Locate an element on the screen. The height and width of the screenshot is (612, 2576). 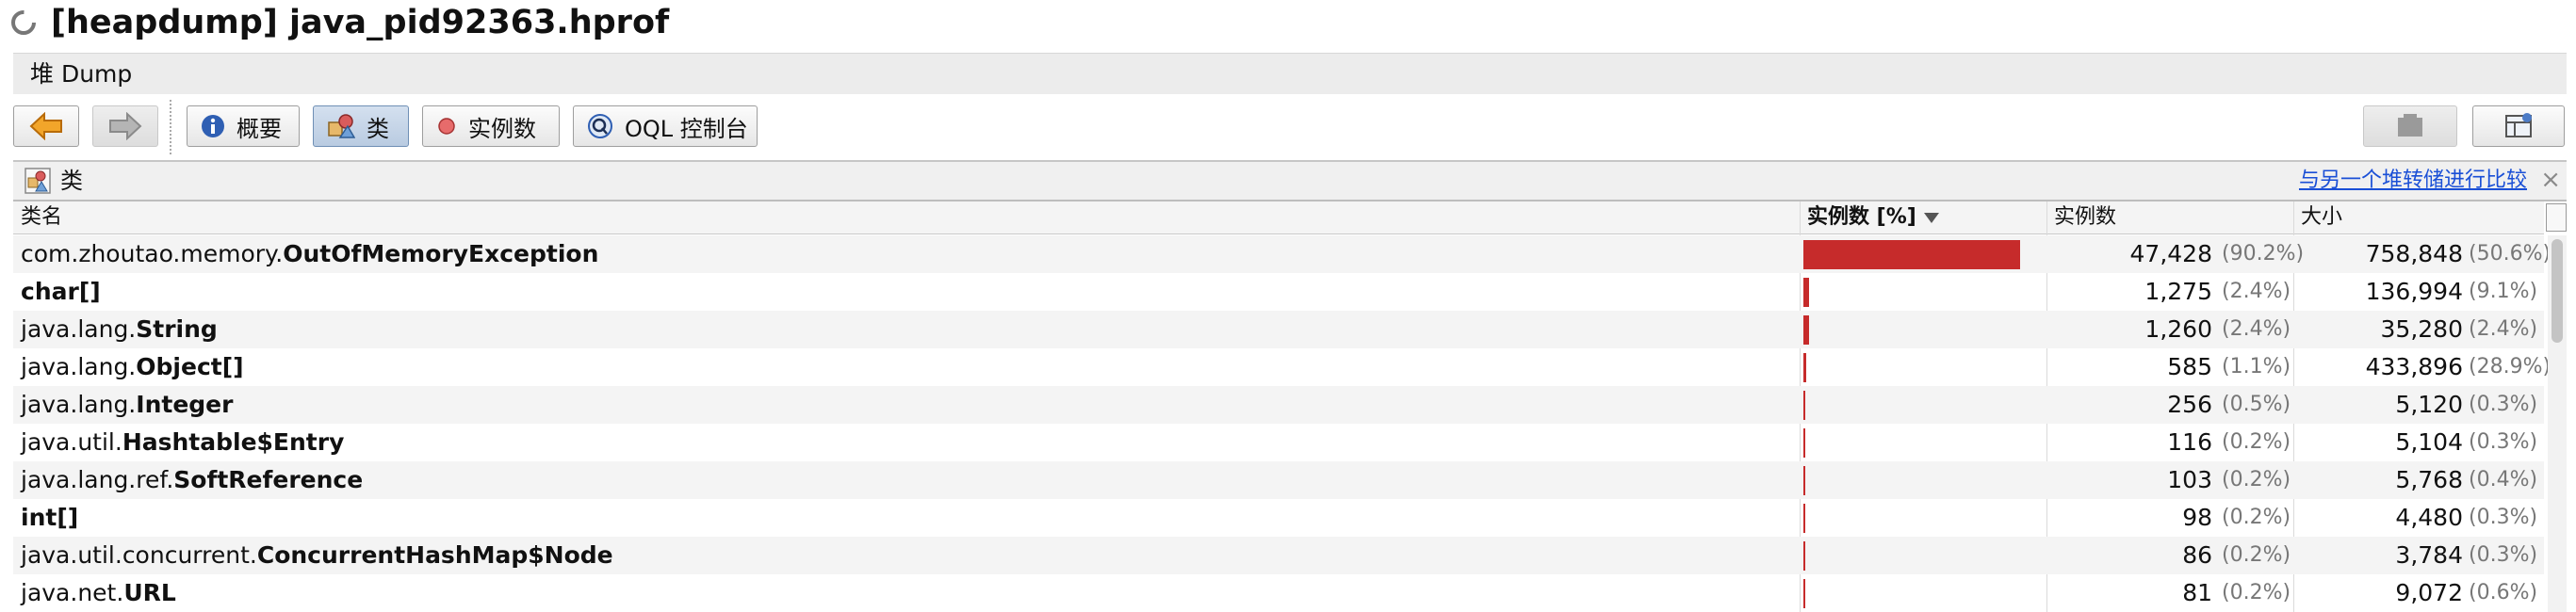
compare-heap-dump-link: 与另一个堆转储进行比较 is located at coordinates (2413, 181).